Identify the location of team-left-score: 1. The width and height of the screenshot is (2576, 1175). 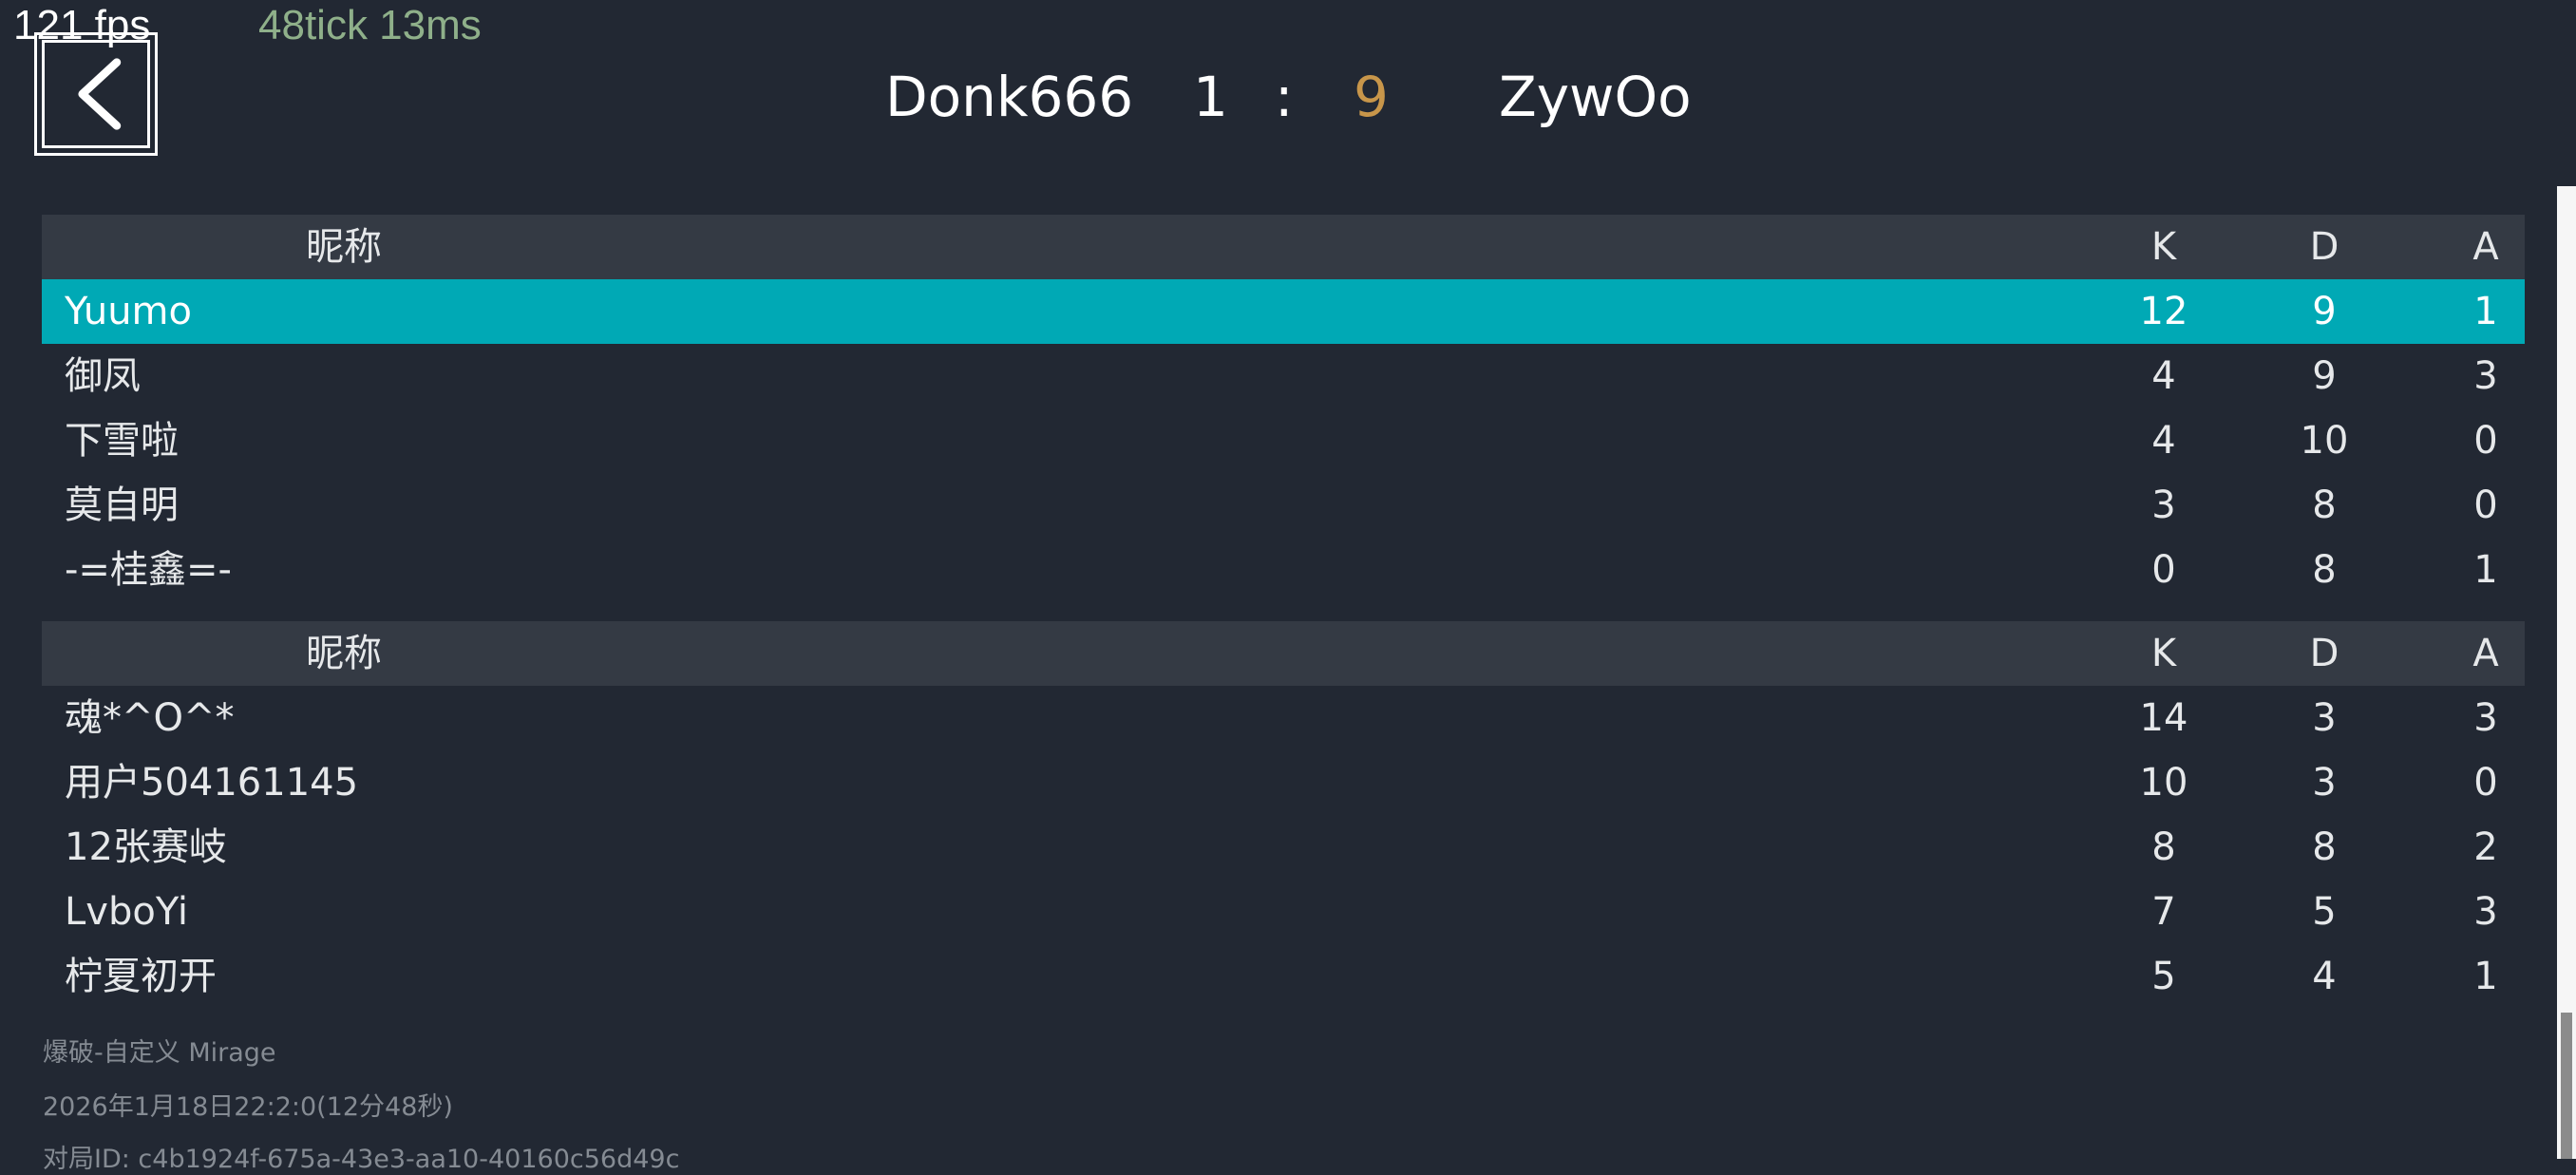
(1210, 97).